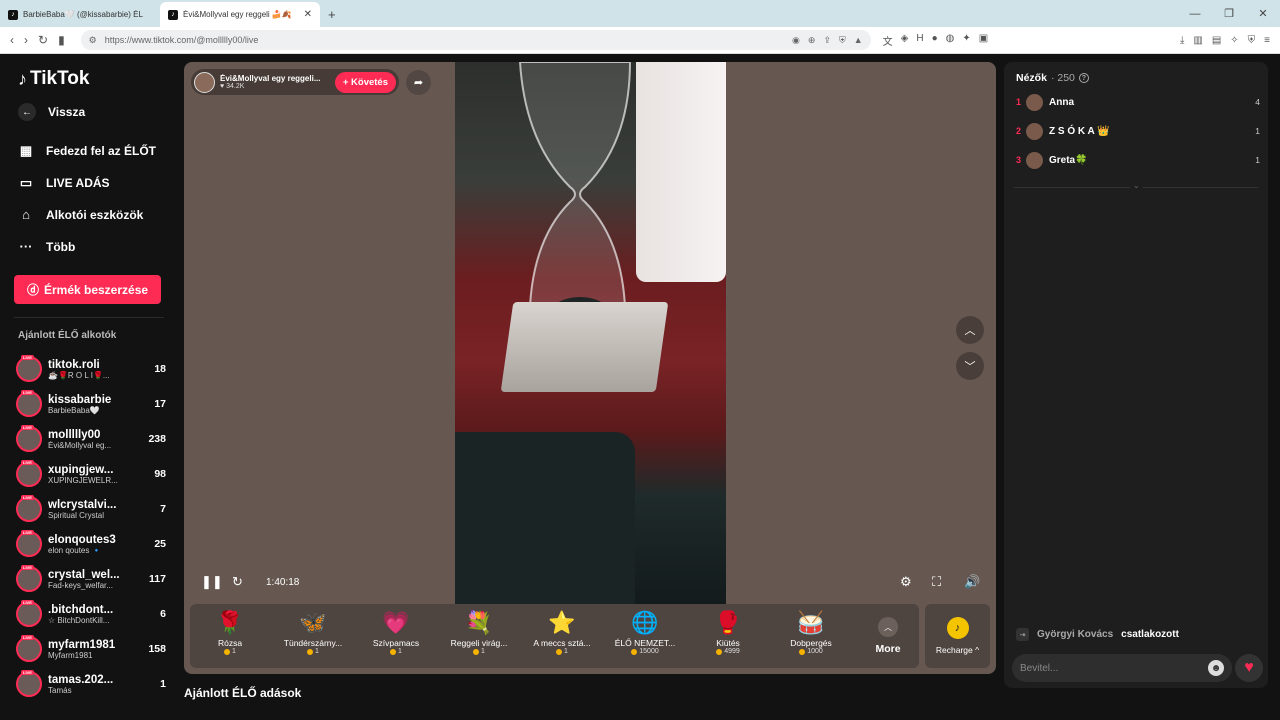 The image size is (1280, 720). I want to click on browser-toolbar: ⤓ ▥ ▤ ✧ ⛨ ≡, so click(1230, 40).